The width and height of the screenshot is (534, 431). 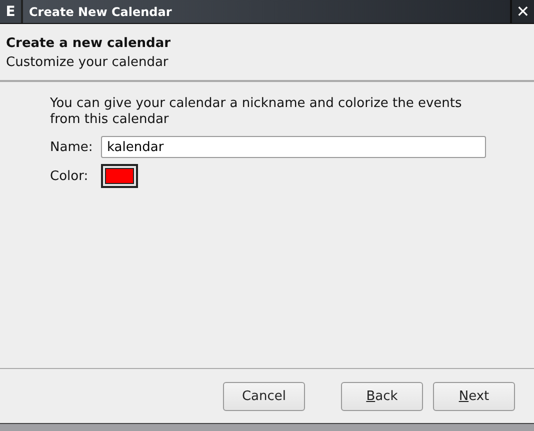 What do you see at coordinates (89, 43) in the screenshot?
I see `page-title: Create a new calendar` at bounding box center [89, 43].